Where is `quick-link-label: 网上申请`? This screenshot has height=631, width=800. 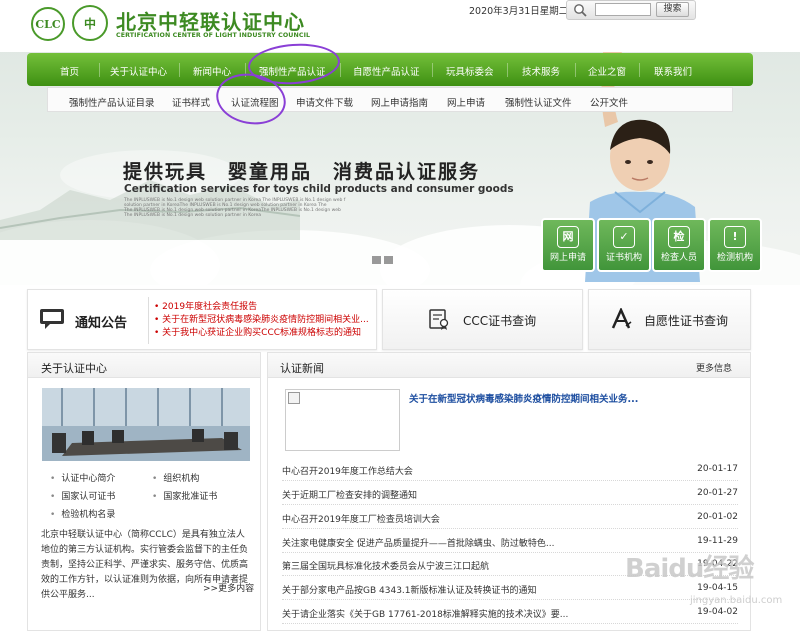 quick-link-label: 网上申请 is located at coordinates (567, 258).